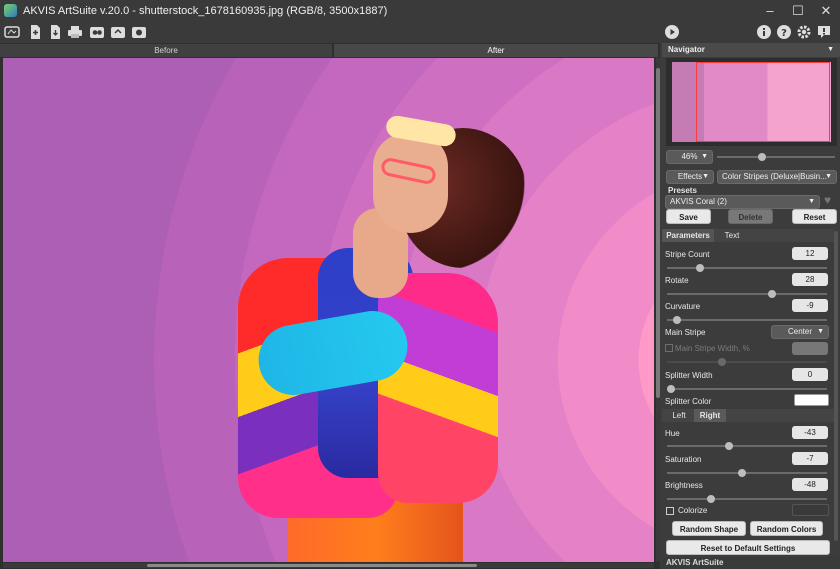 This screenshot has height=569, width=840. I want to click on maximize-button: ☐, so click(798, 10).